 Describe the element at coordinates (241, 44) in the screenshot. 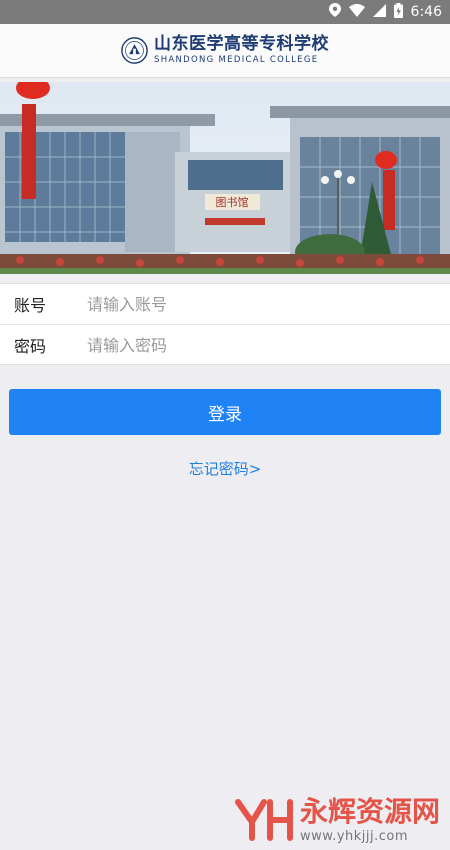

I see `college-name-cn: 山东医学高等专科学校` at that location.